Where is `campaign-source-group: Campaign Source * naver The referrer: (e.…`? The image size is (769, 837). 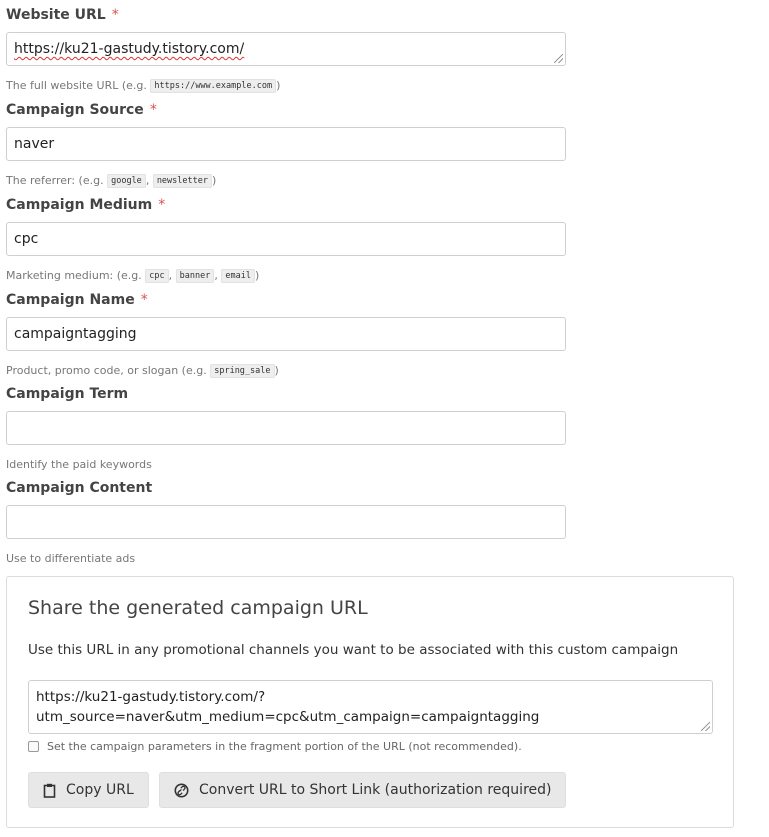 campaign-source-group: Campaign Source * naver The referrer: (e.… is located at coordinates (286, 144).